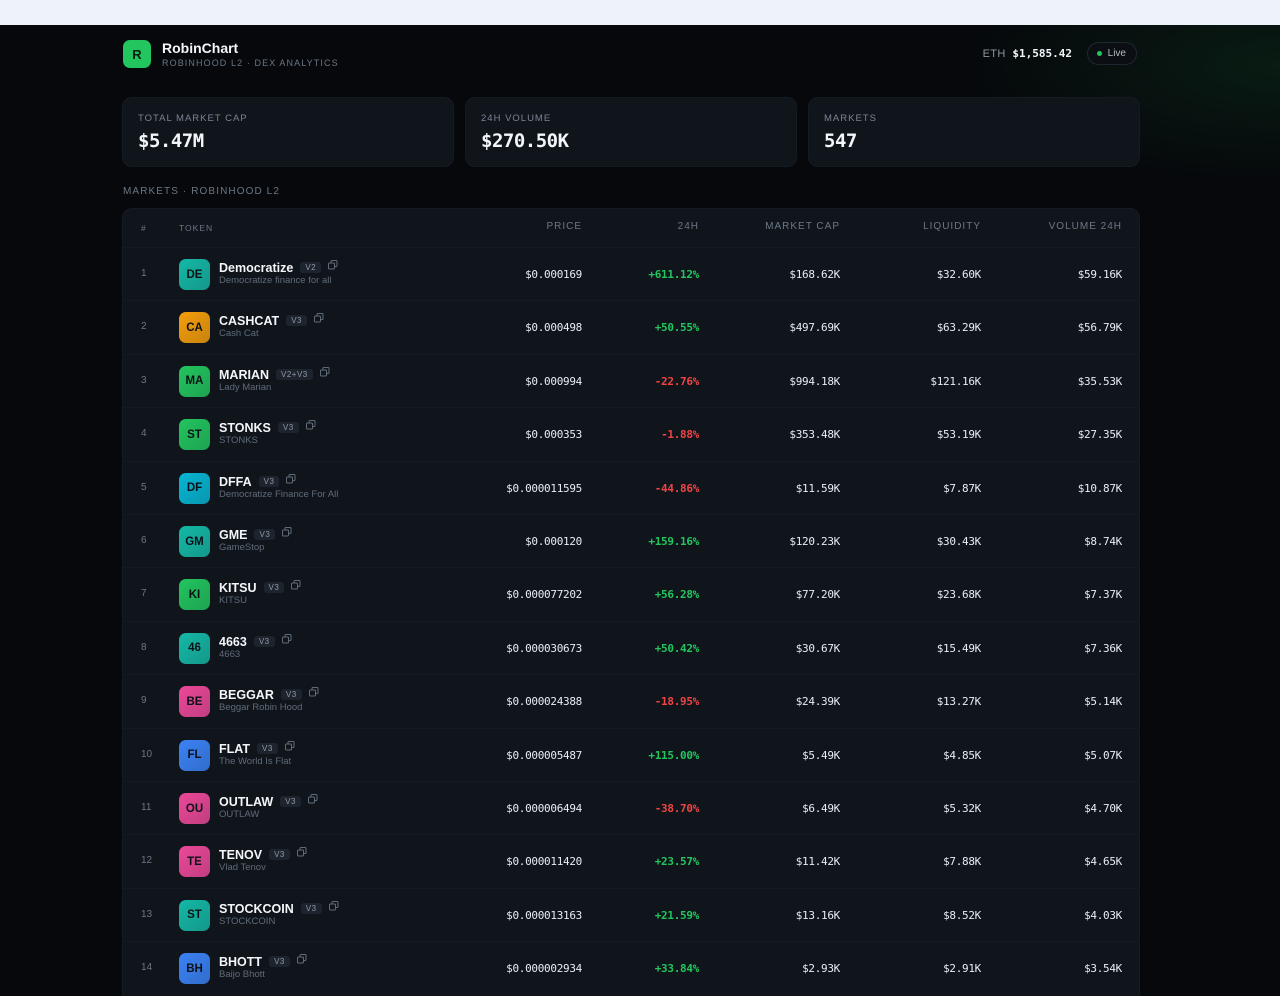  I want to click on token-full-name: Cash Cat, so click(239, 334).